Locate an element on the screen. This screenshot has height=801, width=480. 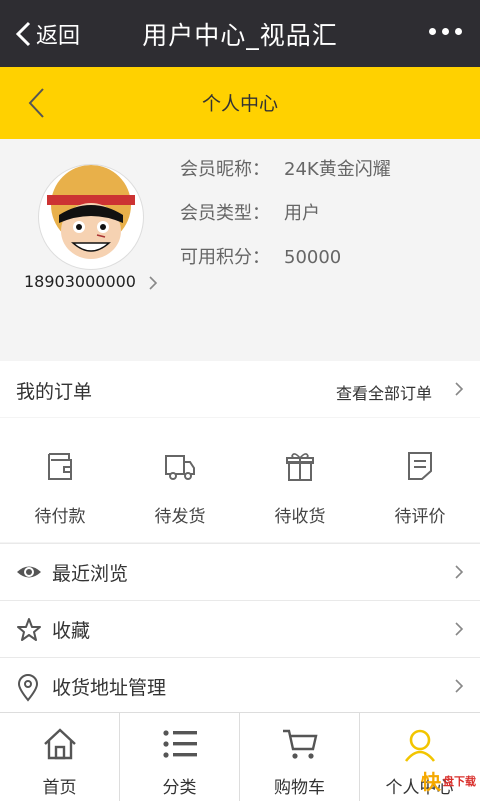
top-navigation-bar: 返回 用户中心_视品汇 is located at coordinates (240, 33).